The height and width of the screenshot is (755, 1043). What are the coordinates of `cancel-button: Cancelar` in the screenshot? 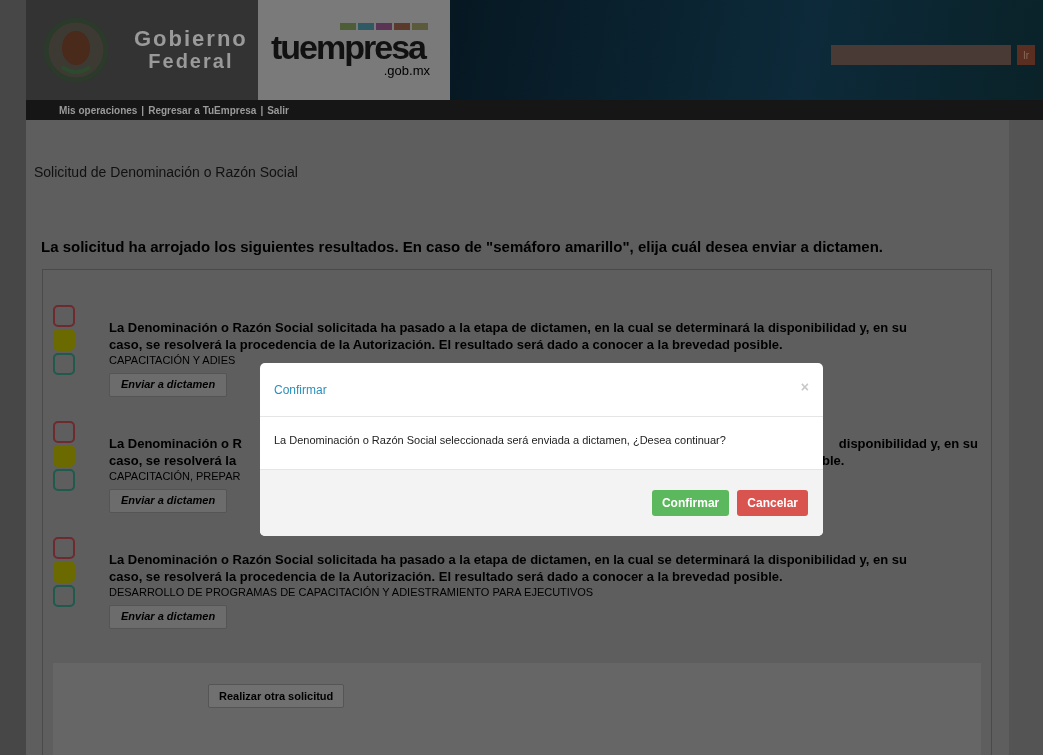 It's located at (772, 503).